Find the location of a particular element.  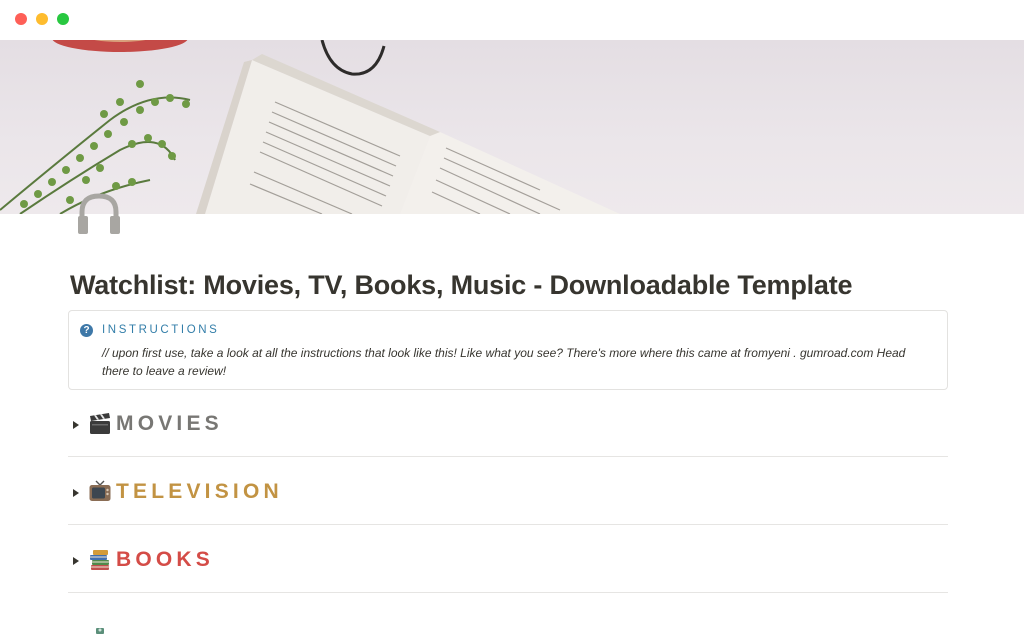

toggle-label: MOVIES is located at coordinates (169, 423).